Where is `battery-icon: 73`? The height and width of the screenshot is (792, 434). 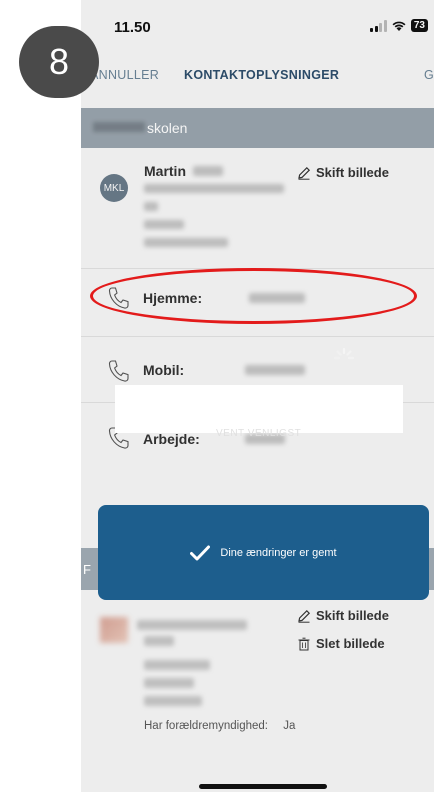 battery-icon: 73 is located at coordinates (419, 25).